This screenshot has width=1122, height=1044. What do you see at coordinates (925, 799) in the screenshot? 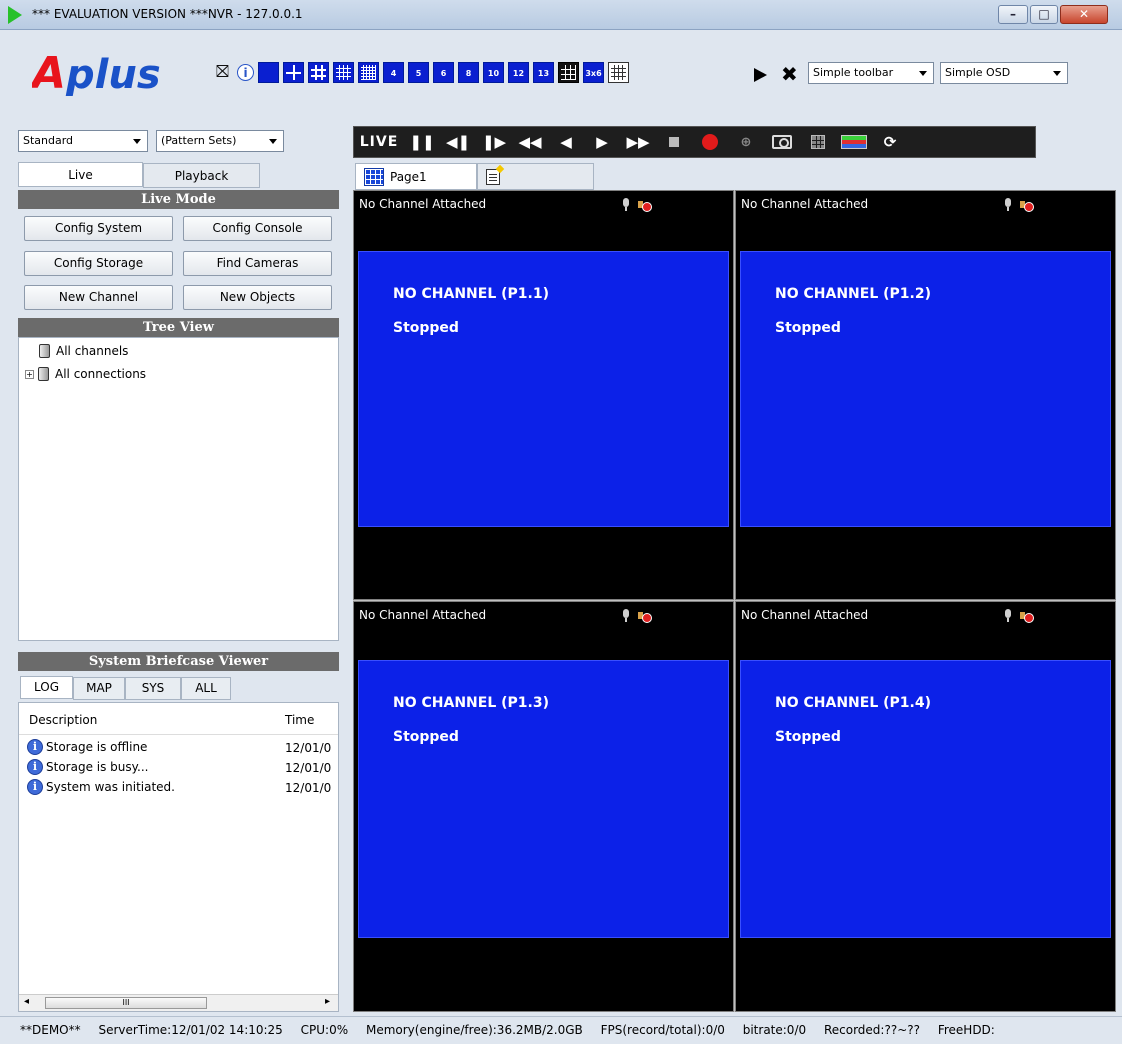
I see `video-placeholder: NO CHANNEL (P1.4) Stopped` at bounding box center [925, 799].